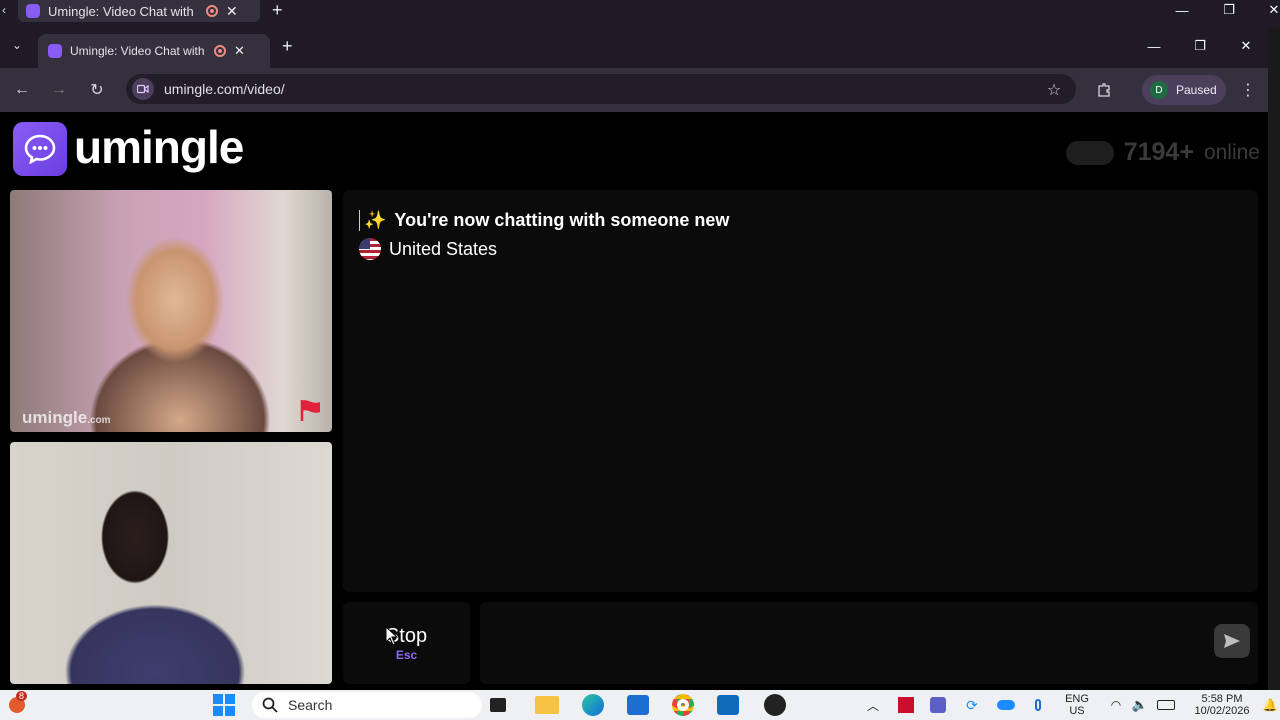 The height and width of the screenshot is (720, 1280). What do you see at coordinates (498, 705) in the screenshot?
I see `task-view-icon` at bounding box center [498, 705].